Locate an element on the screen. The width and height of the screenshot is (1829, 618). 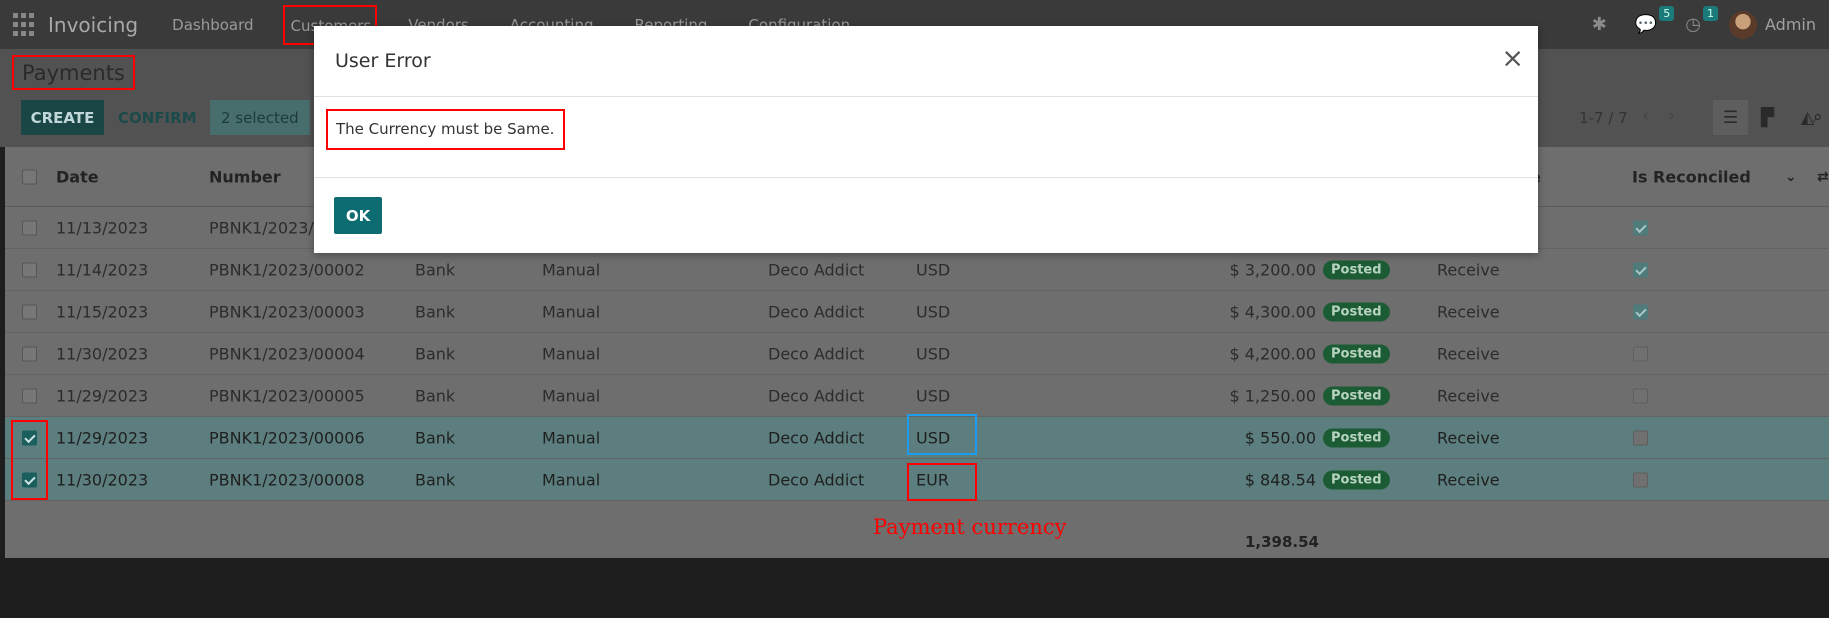
cell-amount: $ 1,250.00 is located at coordinates (1272, 395).